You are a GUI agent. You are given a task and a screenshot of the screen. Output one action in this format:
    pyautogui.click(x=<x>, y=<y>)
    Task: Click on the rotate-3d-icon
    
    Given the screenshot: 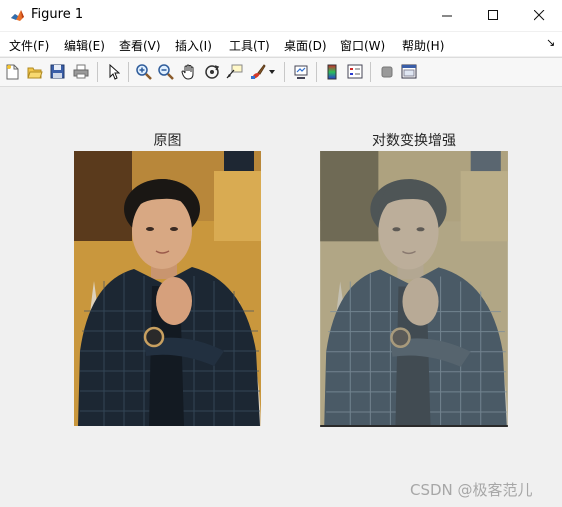 What is the action you would take?
    pyautogui.click(x=211, y=71)
    